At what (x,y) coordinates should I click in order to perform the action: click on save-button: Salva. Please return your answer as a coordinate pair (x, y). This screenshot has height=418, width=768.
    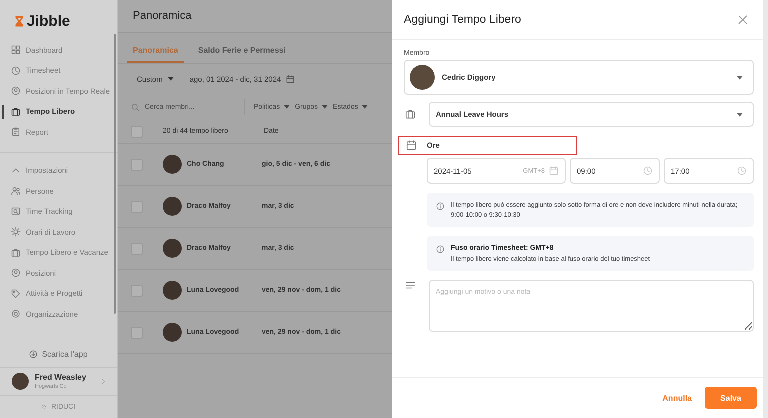
    Looking at the image, I should click on (731, 398).